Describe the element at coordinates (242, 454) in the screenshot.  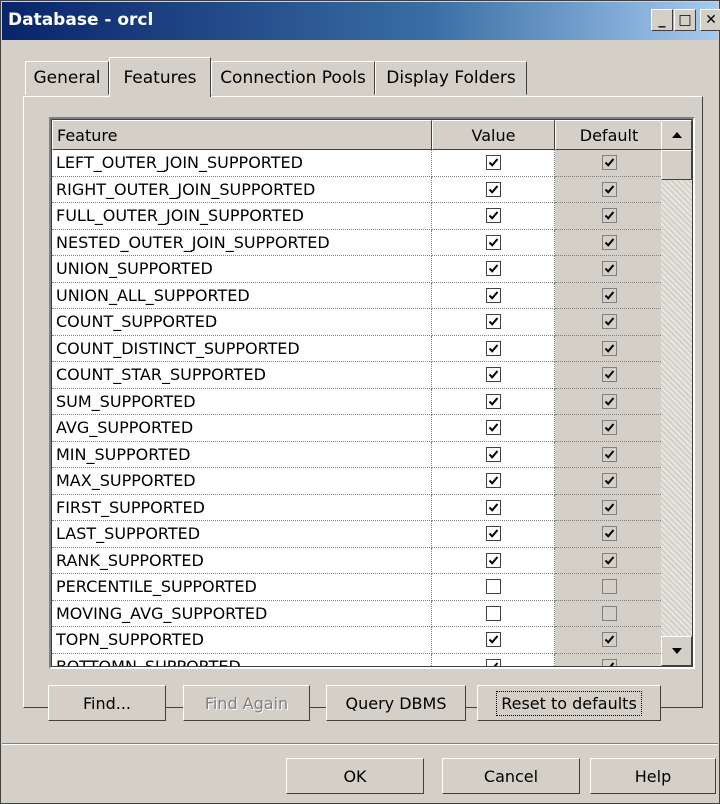
I see `feature-name-cell: MIN_SUPPORTED` at that location.